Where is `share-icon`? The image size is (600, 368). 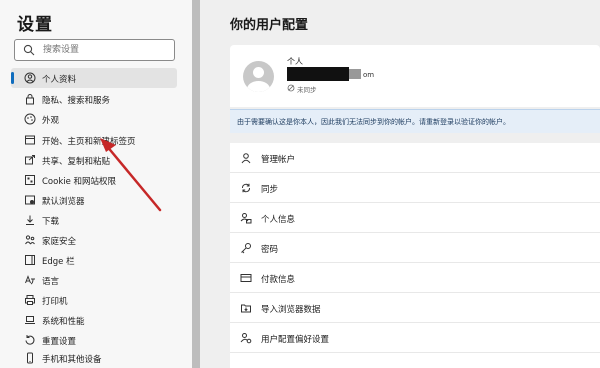 share-icon is located at coordinates (30, 160).